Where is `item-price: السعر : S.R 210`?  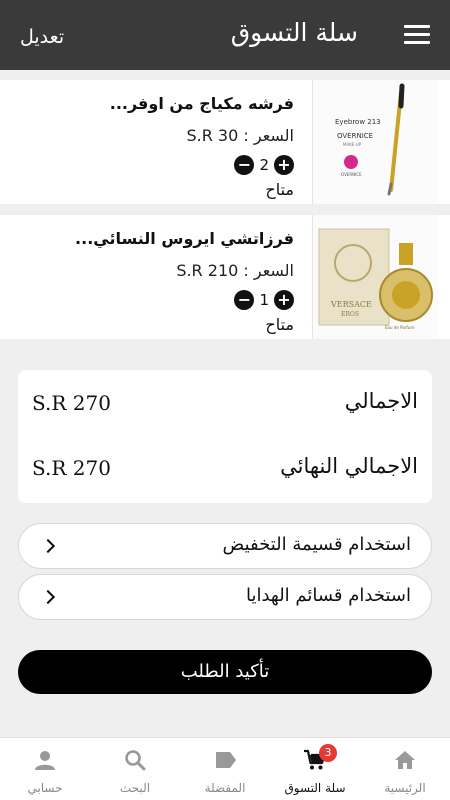 item-price: السعر : S.R 210 is located at coordinates (235, 270).